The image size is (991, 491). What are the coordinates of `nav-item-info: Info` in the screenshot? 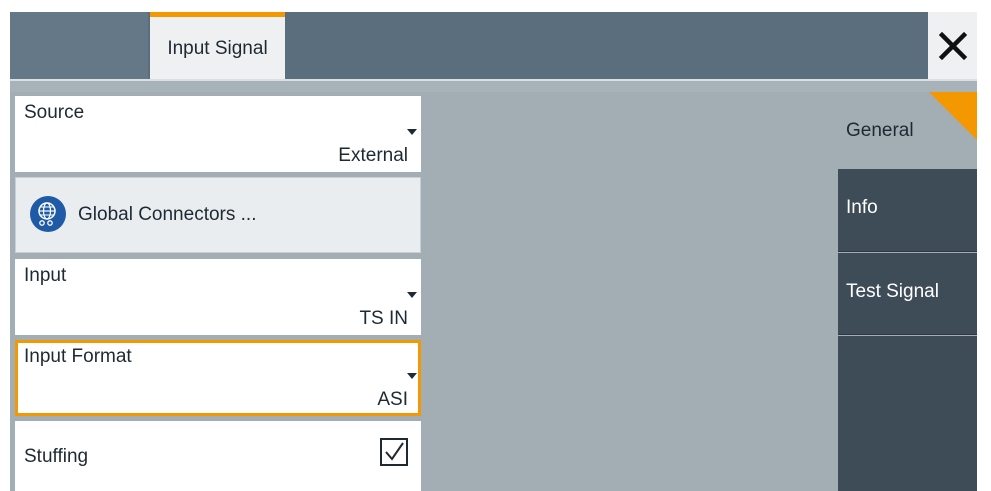 It's located at (907, 210).